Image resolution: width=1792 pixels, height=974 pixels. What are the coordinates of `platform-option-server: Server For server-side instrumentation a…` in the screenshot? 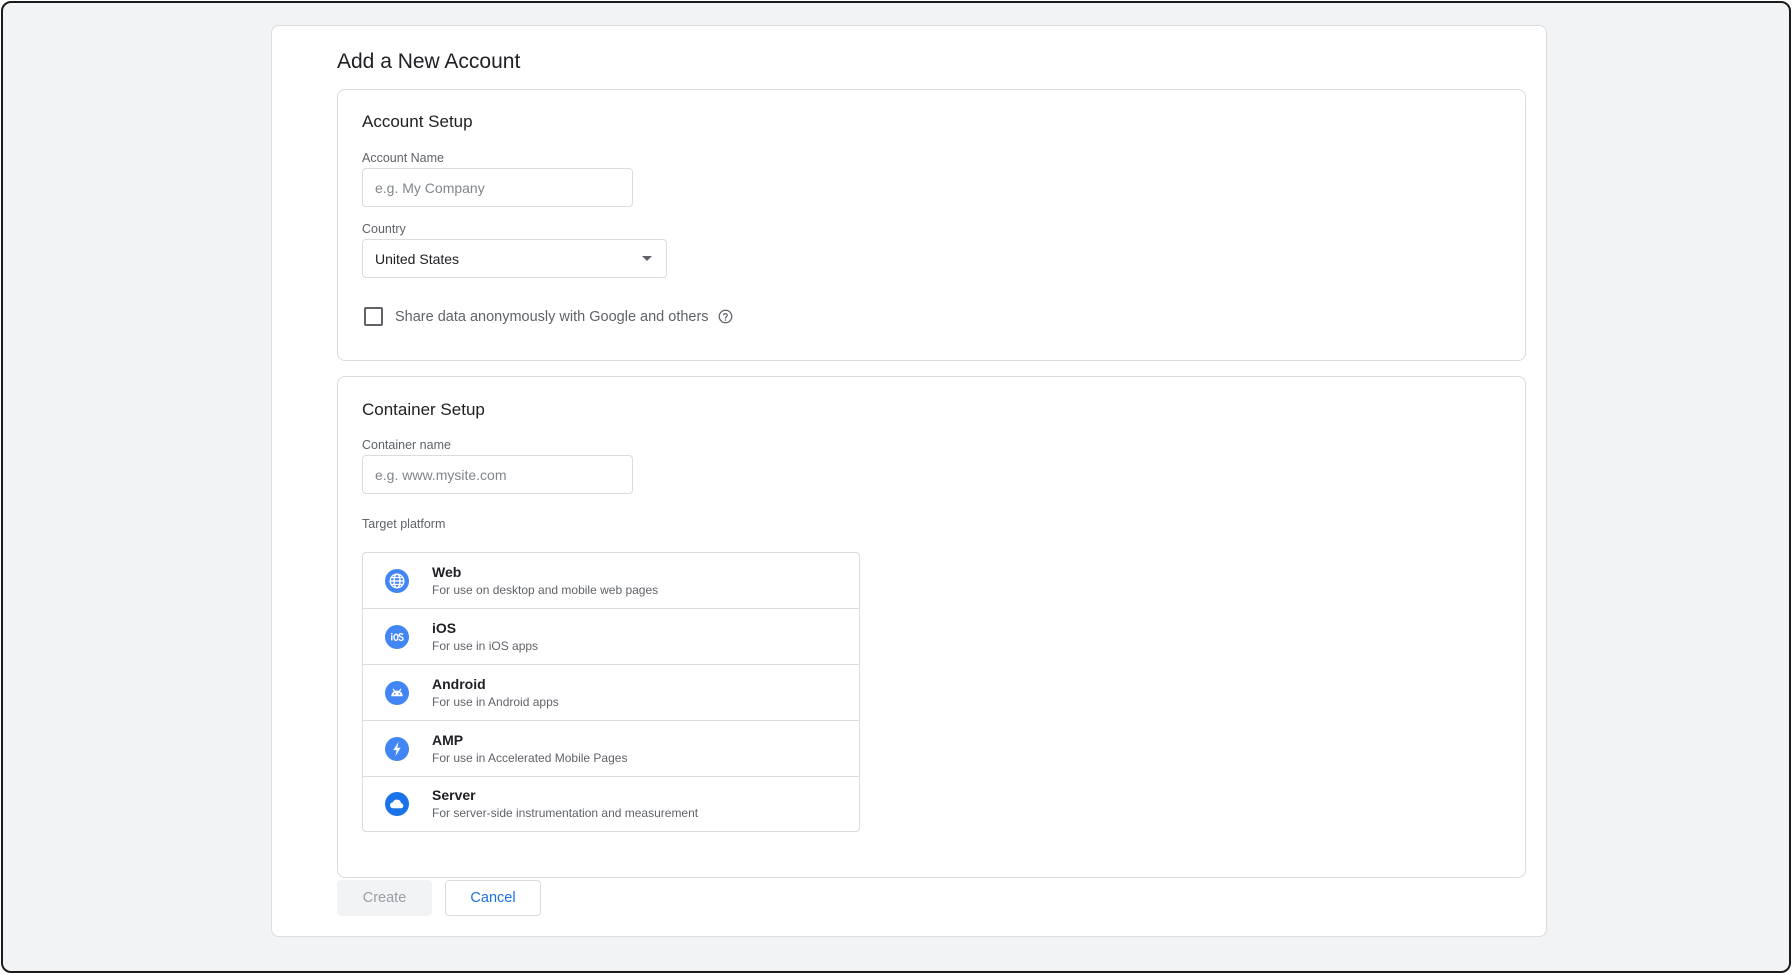 It's located at (611, 804).